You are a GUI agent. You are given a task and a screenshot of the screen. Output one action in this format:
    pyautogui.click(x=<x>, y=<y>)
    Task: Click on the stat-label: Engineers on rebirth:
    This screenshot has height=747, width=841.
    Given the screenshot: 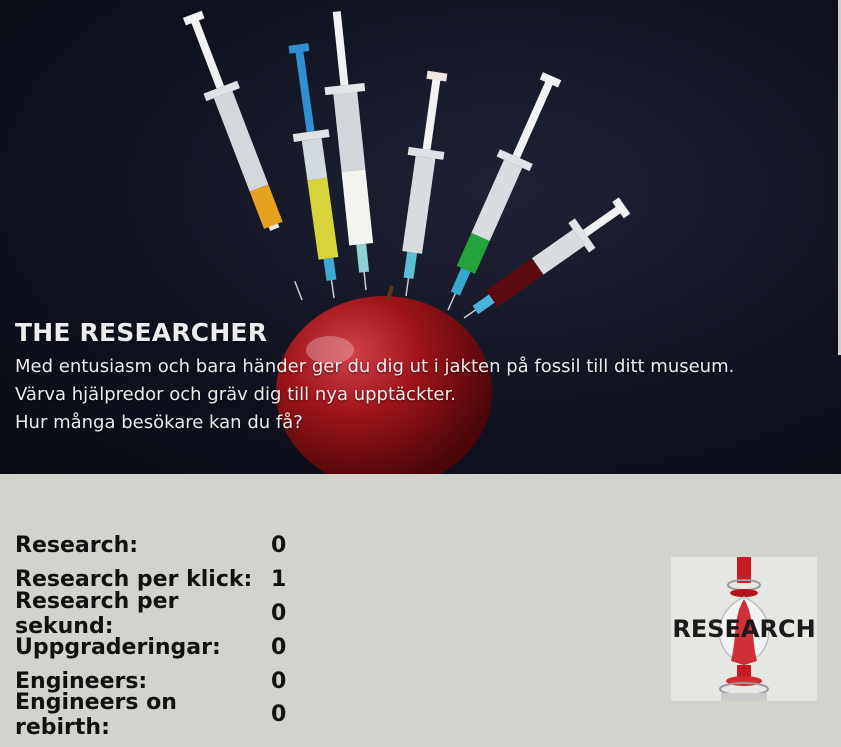 What is the action you would take?
    pyautogui.click(x=96, y=714)
    